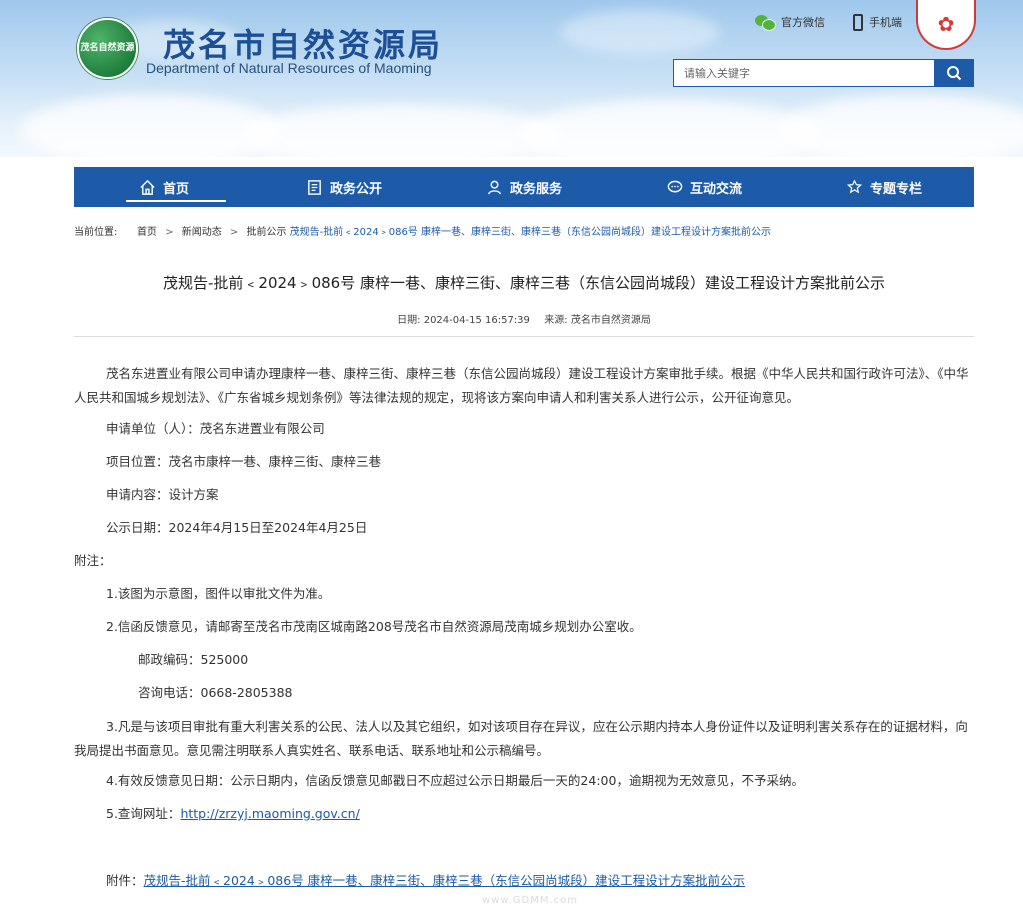 The height and width of the screenshot is (916, 1023). What do you see at coordinates (202, 232) in the screenshot?
I see `breadcrumb-item-news: 新闻动态` at bounding box center [202, 232].